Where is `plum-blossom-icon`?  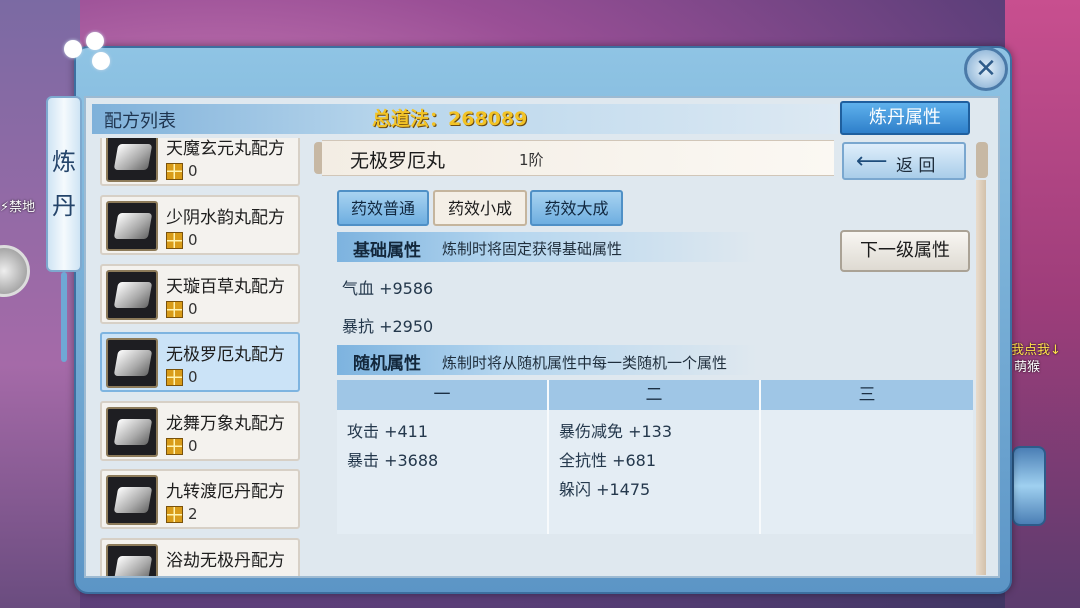 plum-blossom-icon is located at coordinates (86, 50).